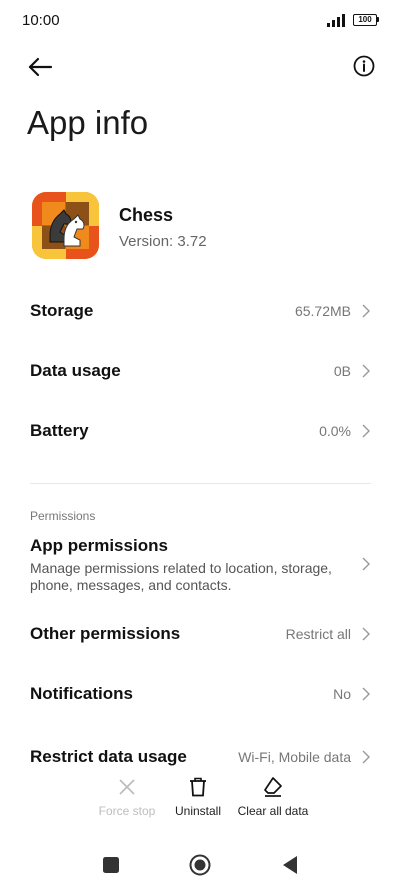 Image resolution: width=401 pixels, height=892 pixels. What do you see at coordinates (65, 225) in the screenshot?
I see `chess-app-icon` at bounding box center [65, 225].